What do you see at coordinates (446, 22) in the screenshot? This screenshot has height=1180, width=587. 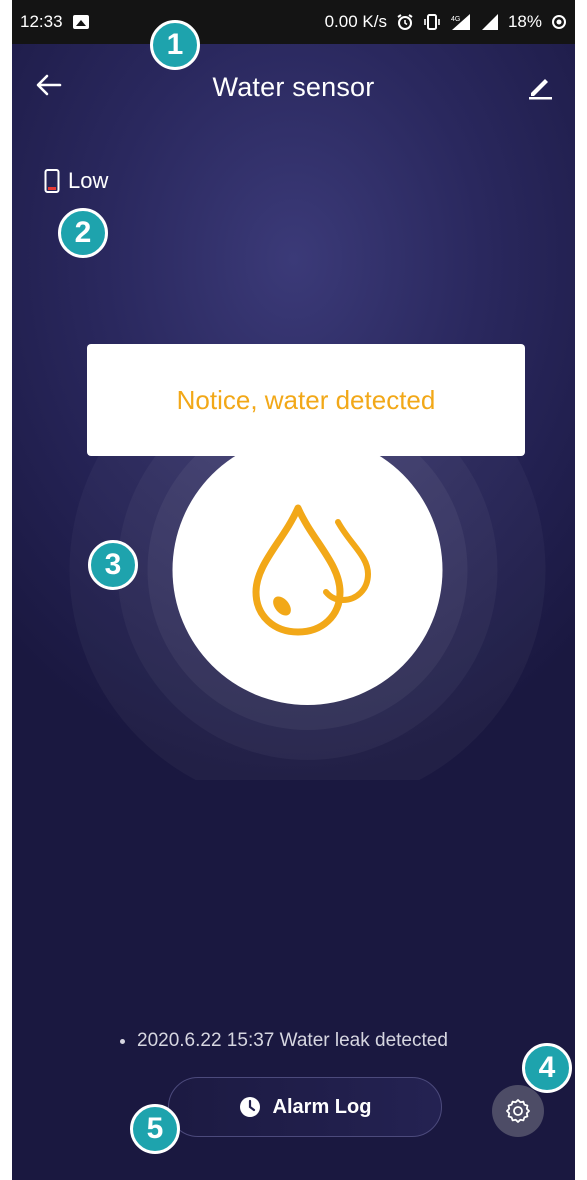 I see `status-right: 0.00 K/s 4G 18%` at bounding box center [446, 22].